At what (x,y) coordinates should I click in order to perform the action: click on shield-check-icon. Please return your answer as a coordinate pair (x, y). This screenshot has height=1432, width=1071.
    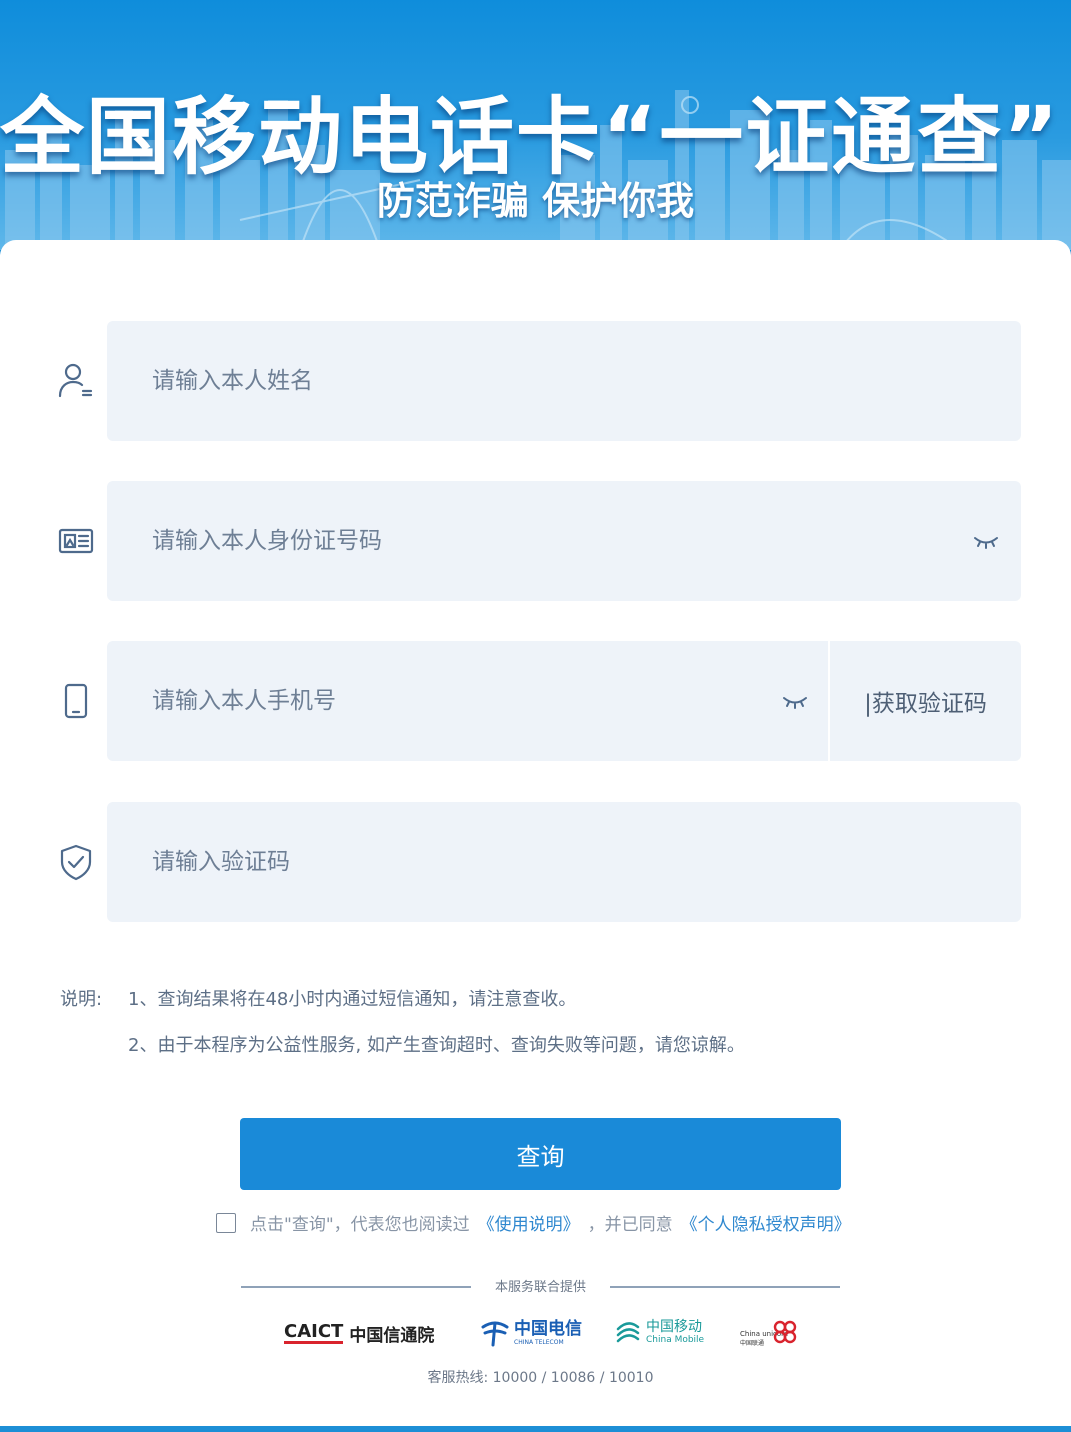
    Looking at the image, I should click on (76, 862).